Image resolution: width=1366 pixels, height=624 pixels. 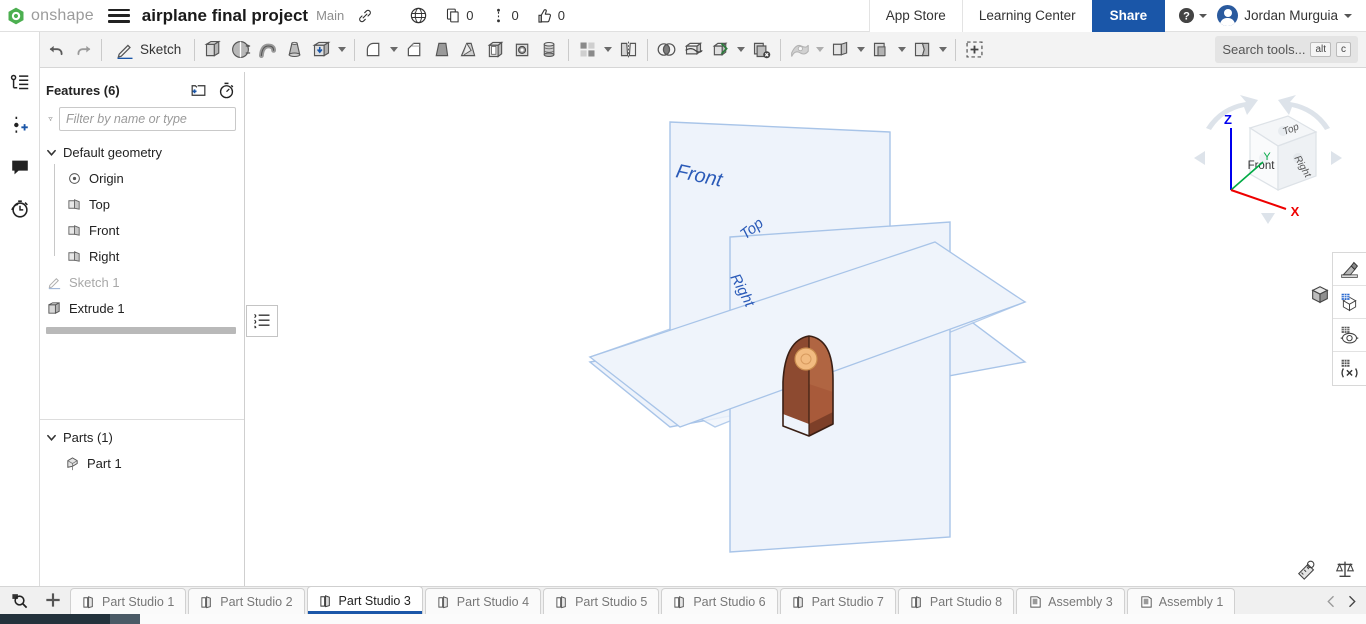 What do you see at coordinates (321, 50) in the screenshot?
I see `thicken-button` at bounding box center [321, 50].